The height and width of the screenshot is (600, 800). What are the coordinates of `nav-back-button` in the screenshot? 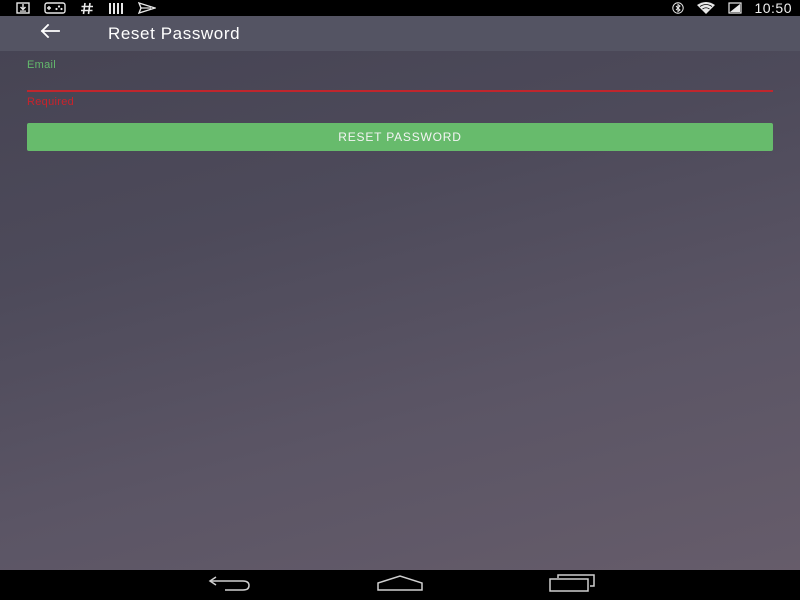 It's located at (229, 585).